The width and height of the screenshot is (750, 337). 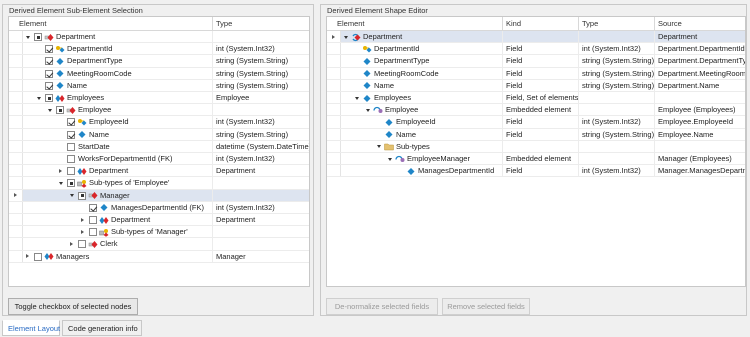 I want to click on element-cell: DepartmentType, so click(x=422, y=61).